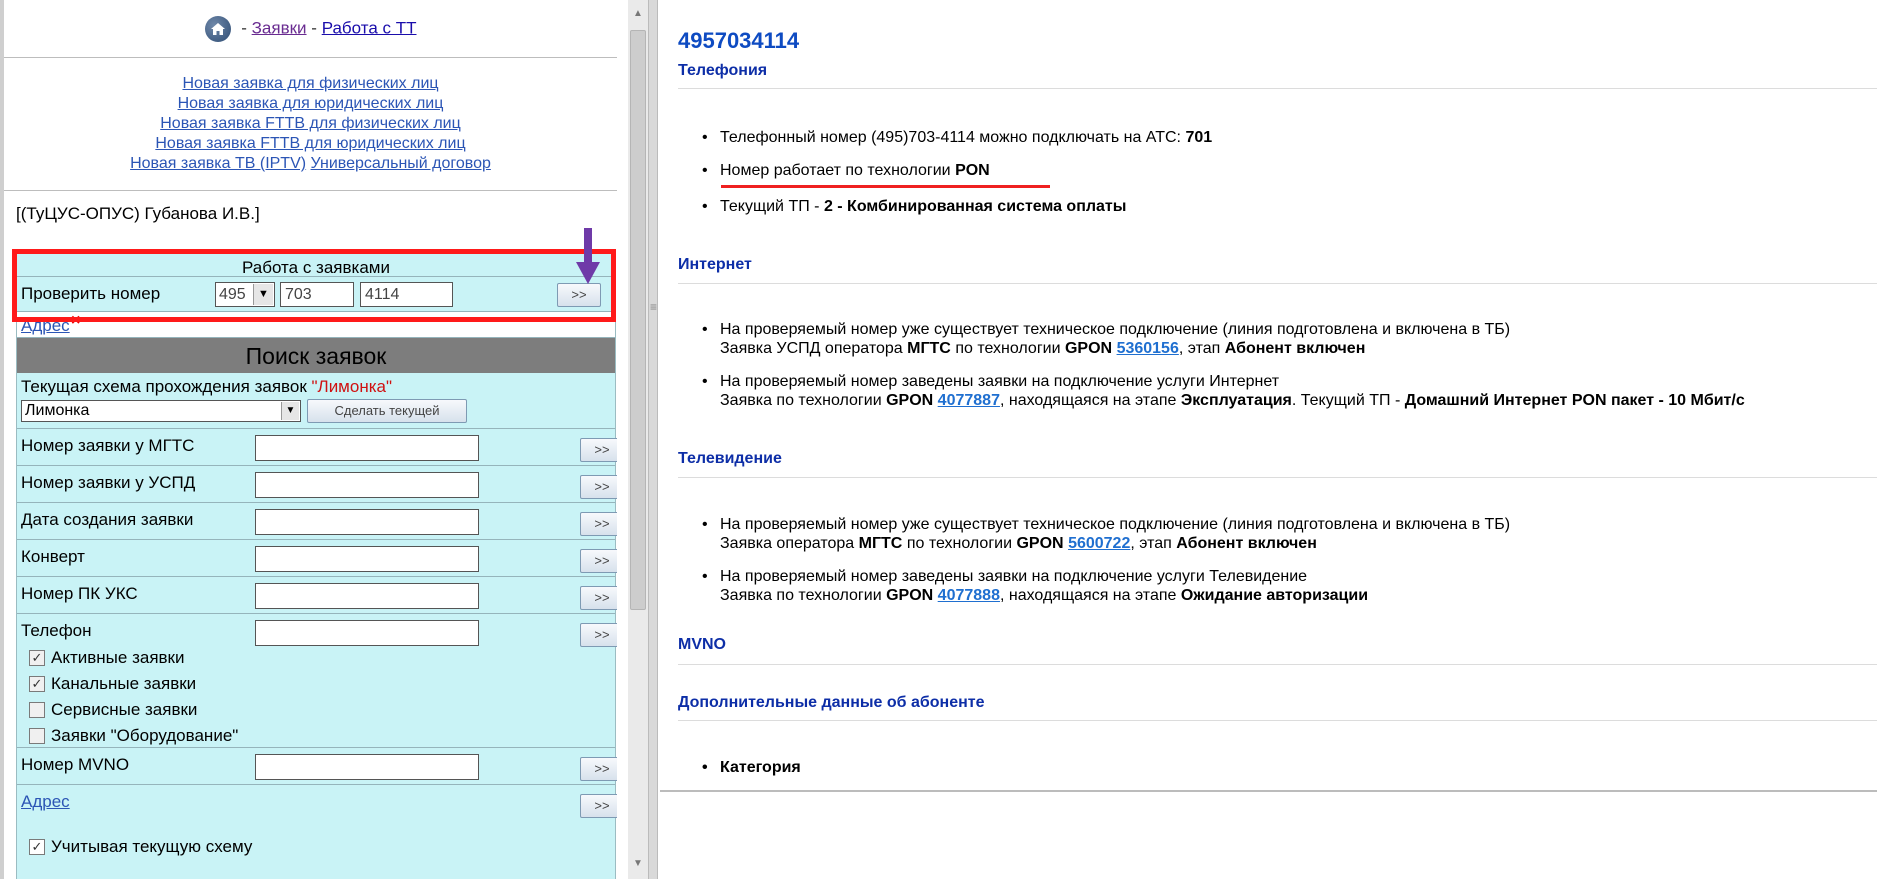 Image resolution: width=1877 pixels, height=879 pixels. I want to click on detail-text: , находящаяся на этапе, so click(1088, 595).